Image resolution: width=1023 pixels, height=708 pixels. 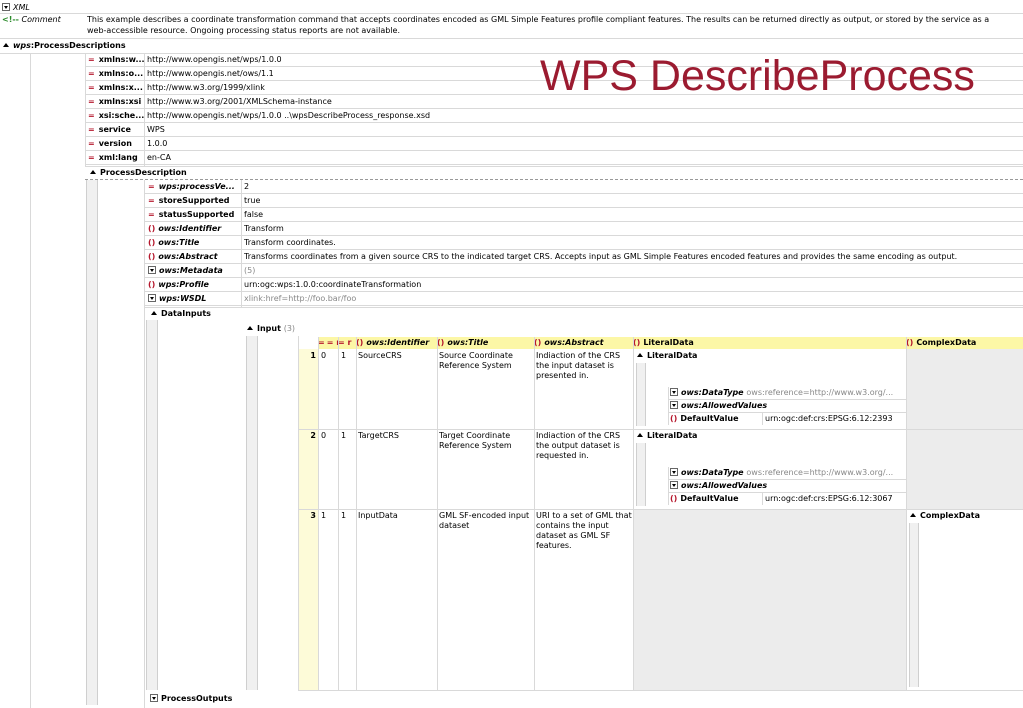 What do you see at coordinates (196, 214) in the screenshot?
I see `process-field-name-text: statusSupported` at bounding box center [196, 214].